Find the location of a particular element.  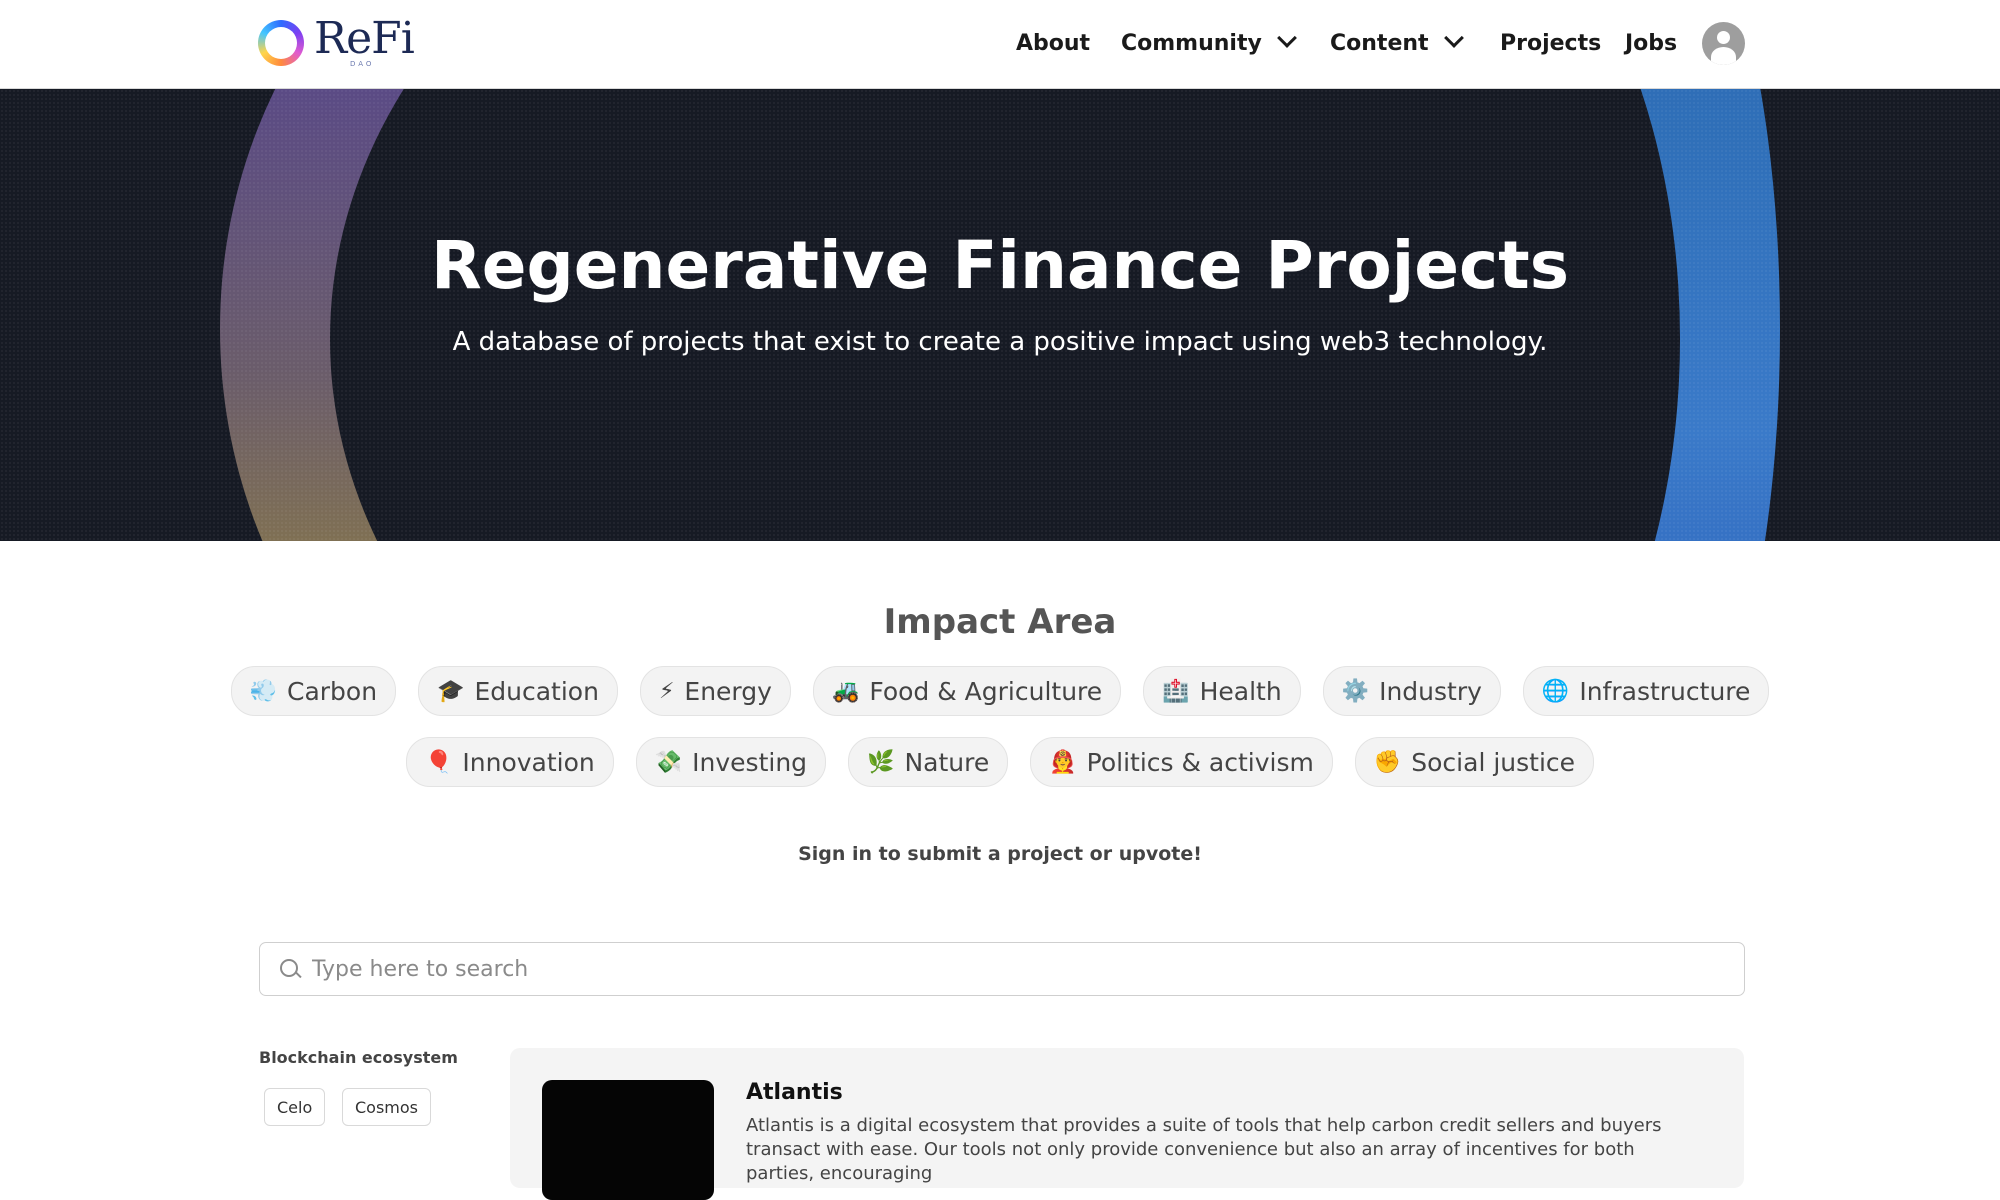

impact-chip-food-agriculture: 🚜 Food & Agriculture is located at coordinates (967, 691).